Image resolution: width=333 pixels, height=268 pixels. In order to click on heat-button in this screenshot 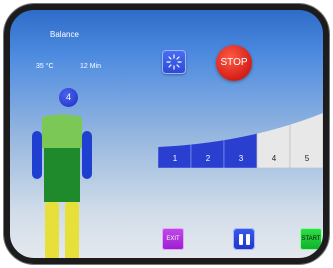, I will do `click(174, 62)`.